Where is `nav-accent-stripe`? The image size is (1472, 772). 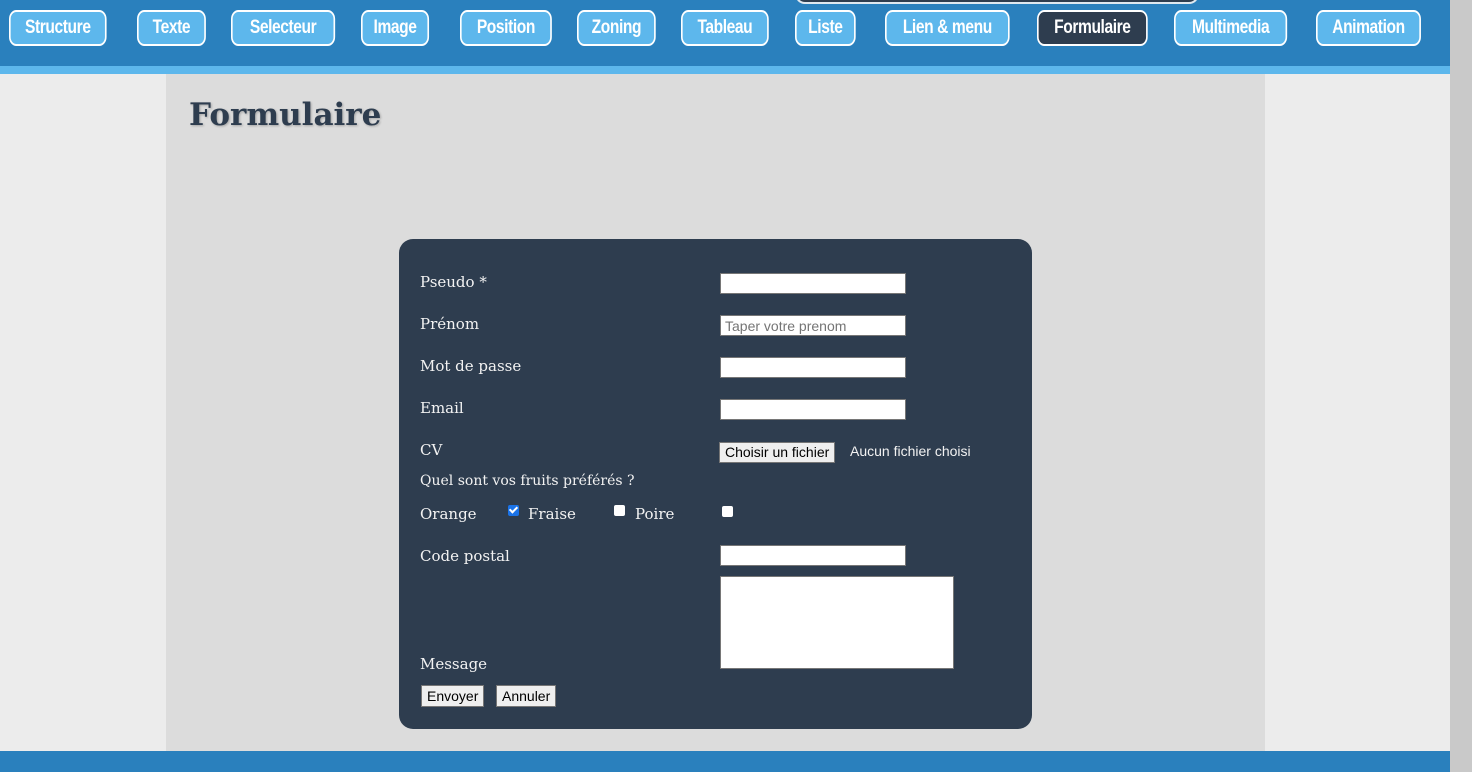
nav-accent-stripe is located at coordinates (725, 70).